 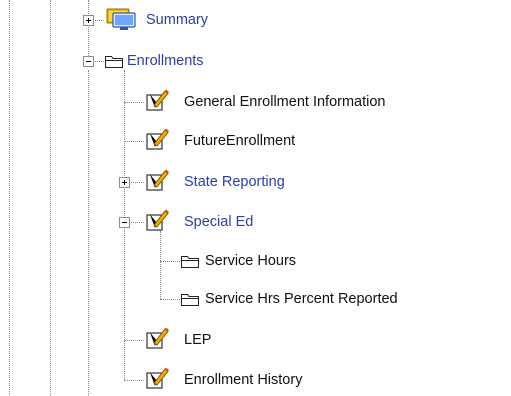 What do you see at coordinates (250, 261) in the screenshot?
I see `tree-node-service-hours: Service Hours` at bounding box center [250, 261].